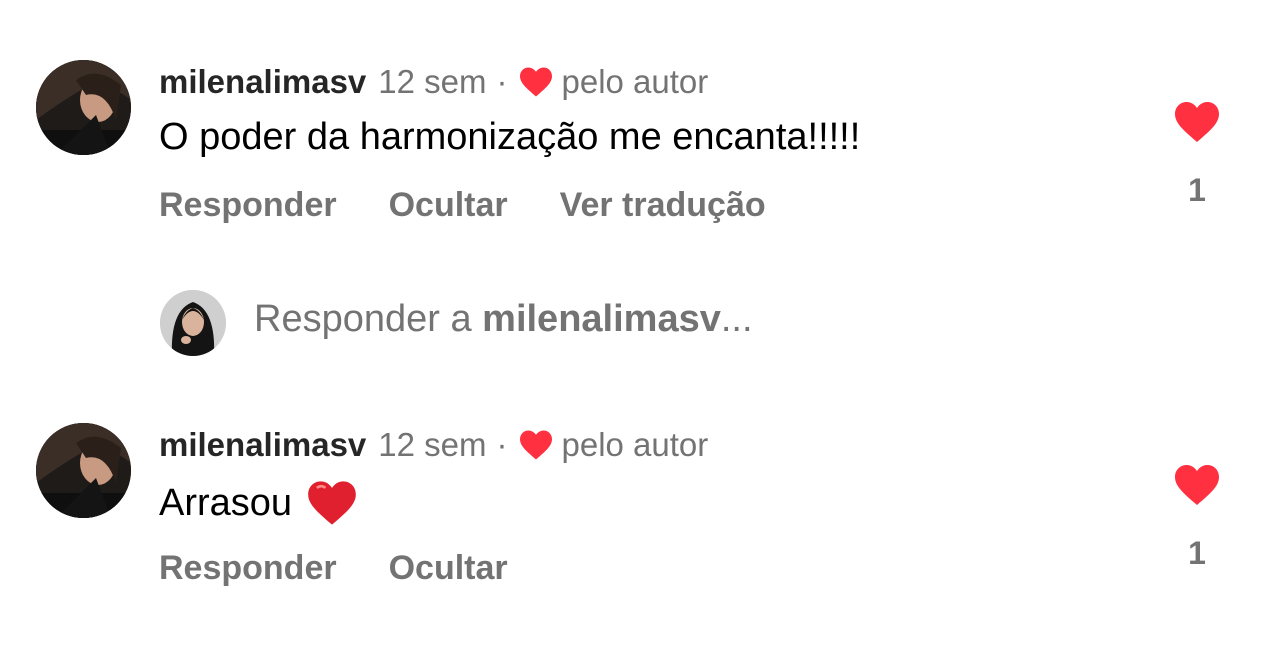  Describe the element at coordinates (332, 503) in the screenshot. I see `red-heart-emoji-icon` at that location.